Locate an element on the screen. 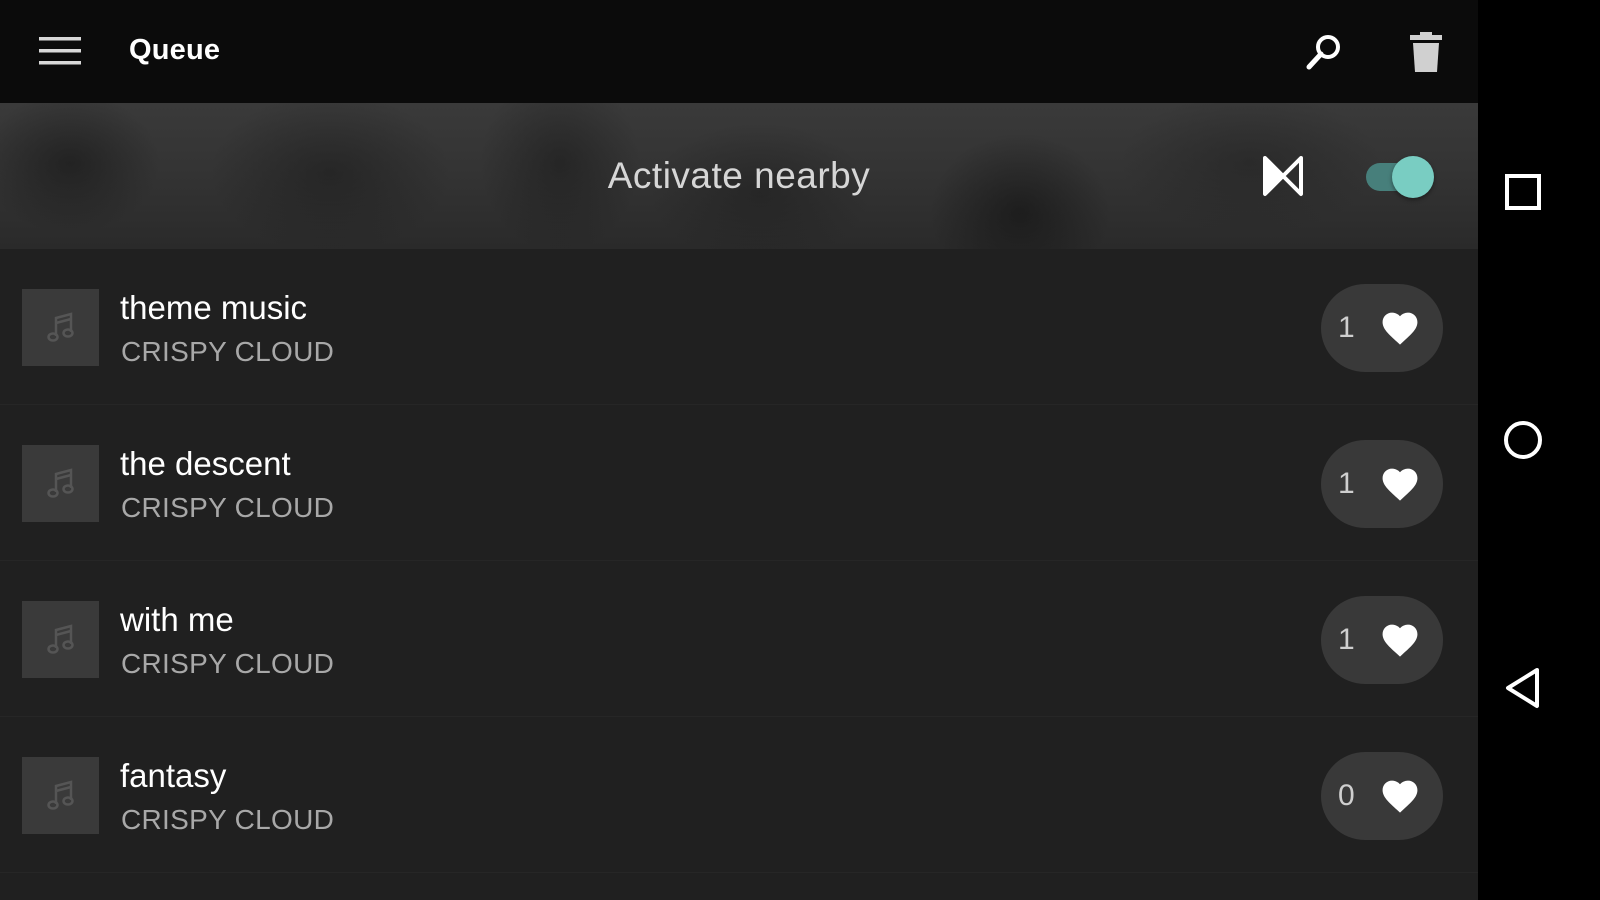 This screenshot has width=1600, height=900. nearby-share-button is located at coordinates (1283, 176).